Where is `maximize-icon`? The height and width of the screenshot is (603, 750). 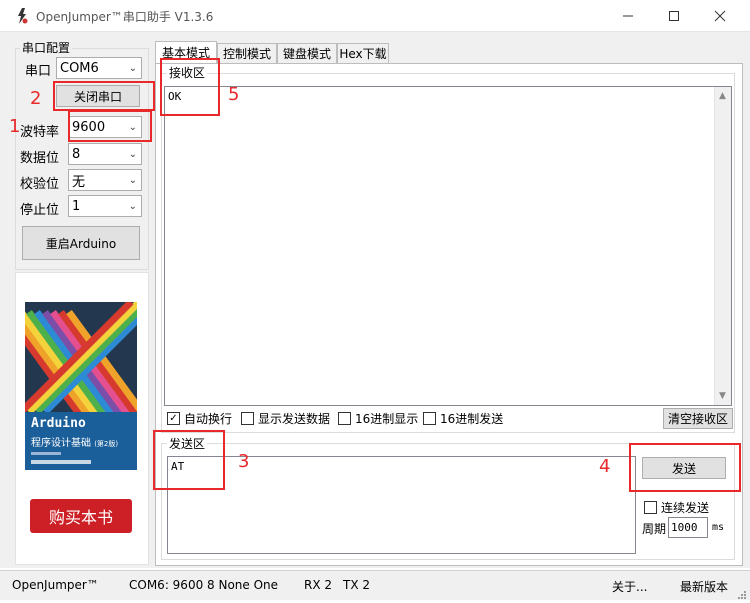 maximize-icon is located at coordinates (674, 16).